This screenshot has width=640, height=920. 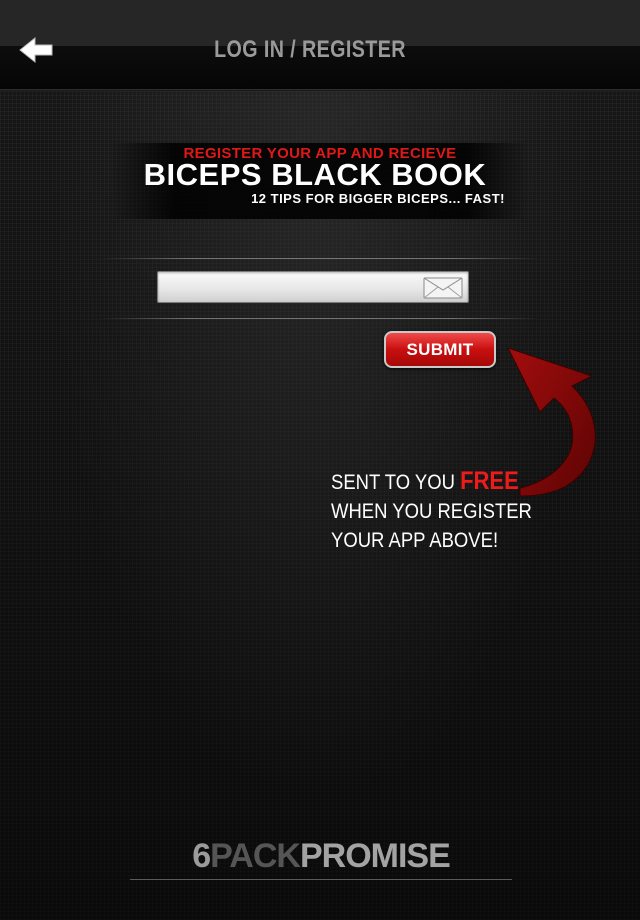 I want to click on envelope-icon, so click(x=443, y=288).